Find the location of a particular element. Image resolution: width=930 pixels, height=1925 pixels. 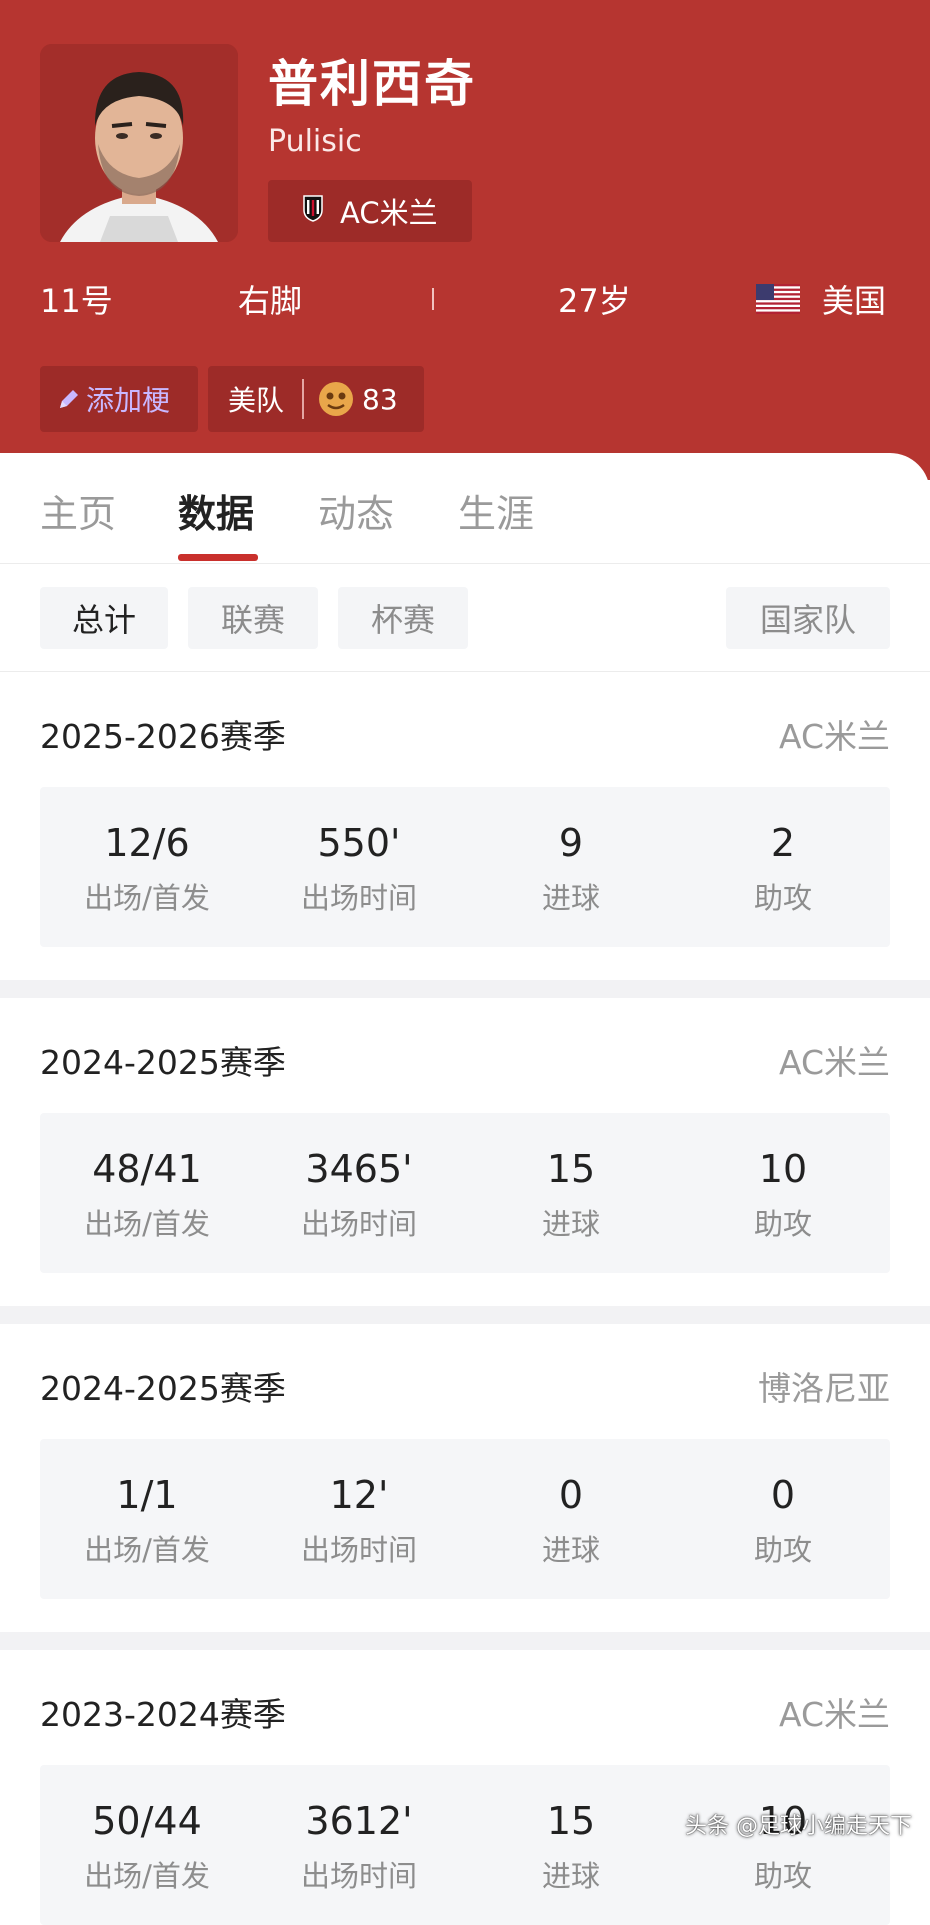

stat-minutes: 3612' 出场时间 is located at coordinates (359, 1845).